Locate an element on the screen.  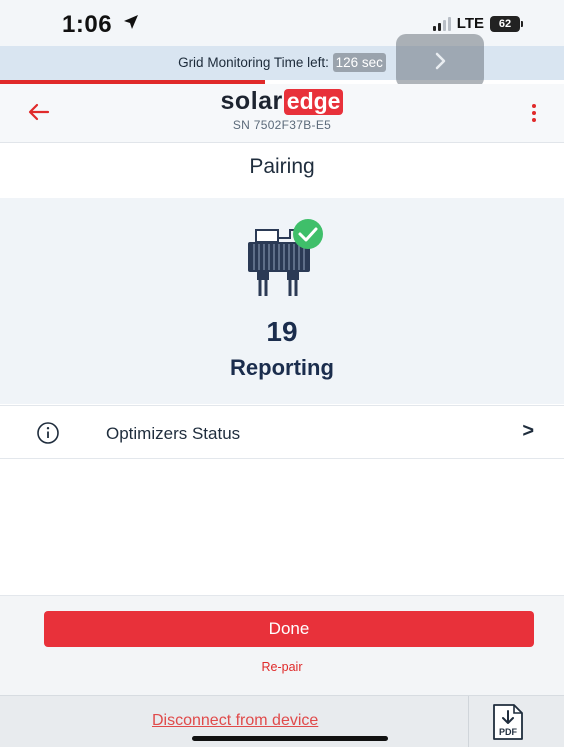
solaredge-logo: solar edge is located at coordinates (282, 101).